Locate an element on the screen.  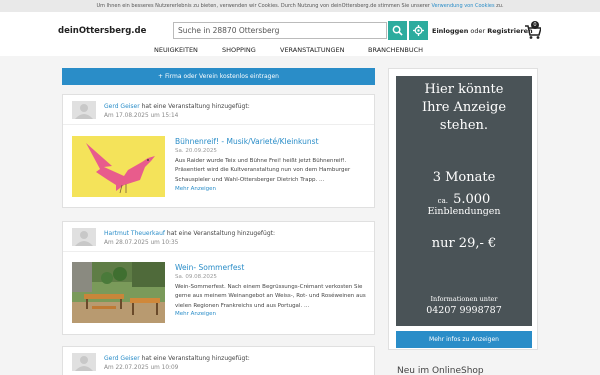
crosshair-icon is located at coordinates (418, 30).